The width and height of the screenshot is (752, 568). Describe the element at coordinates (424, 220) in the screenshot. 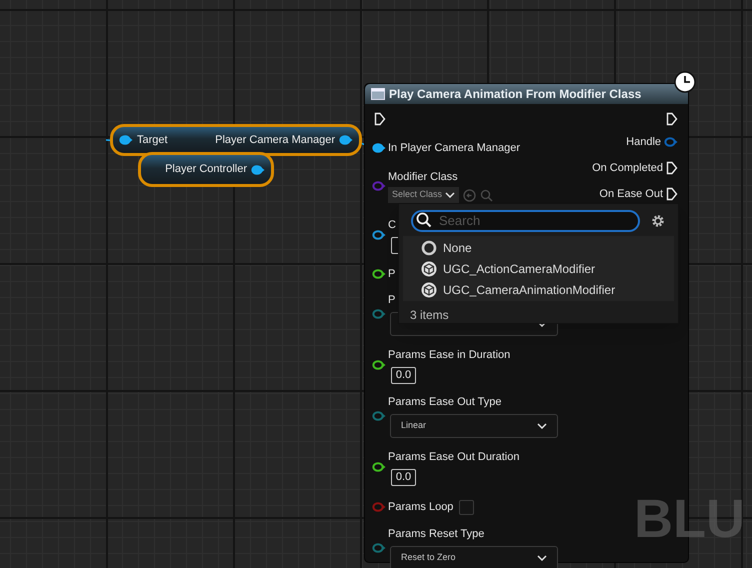

I see `search-icon` at that location.